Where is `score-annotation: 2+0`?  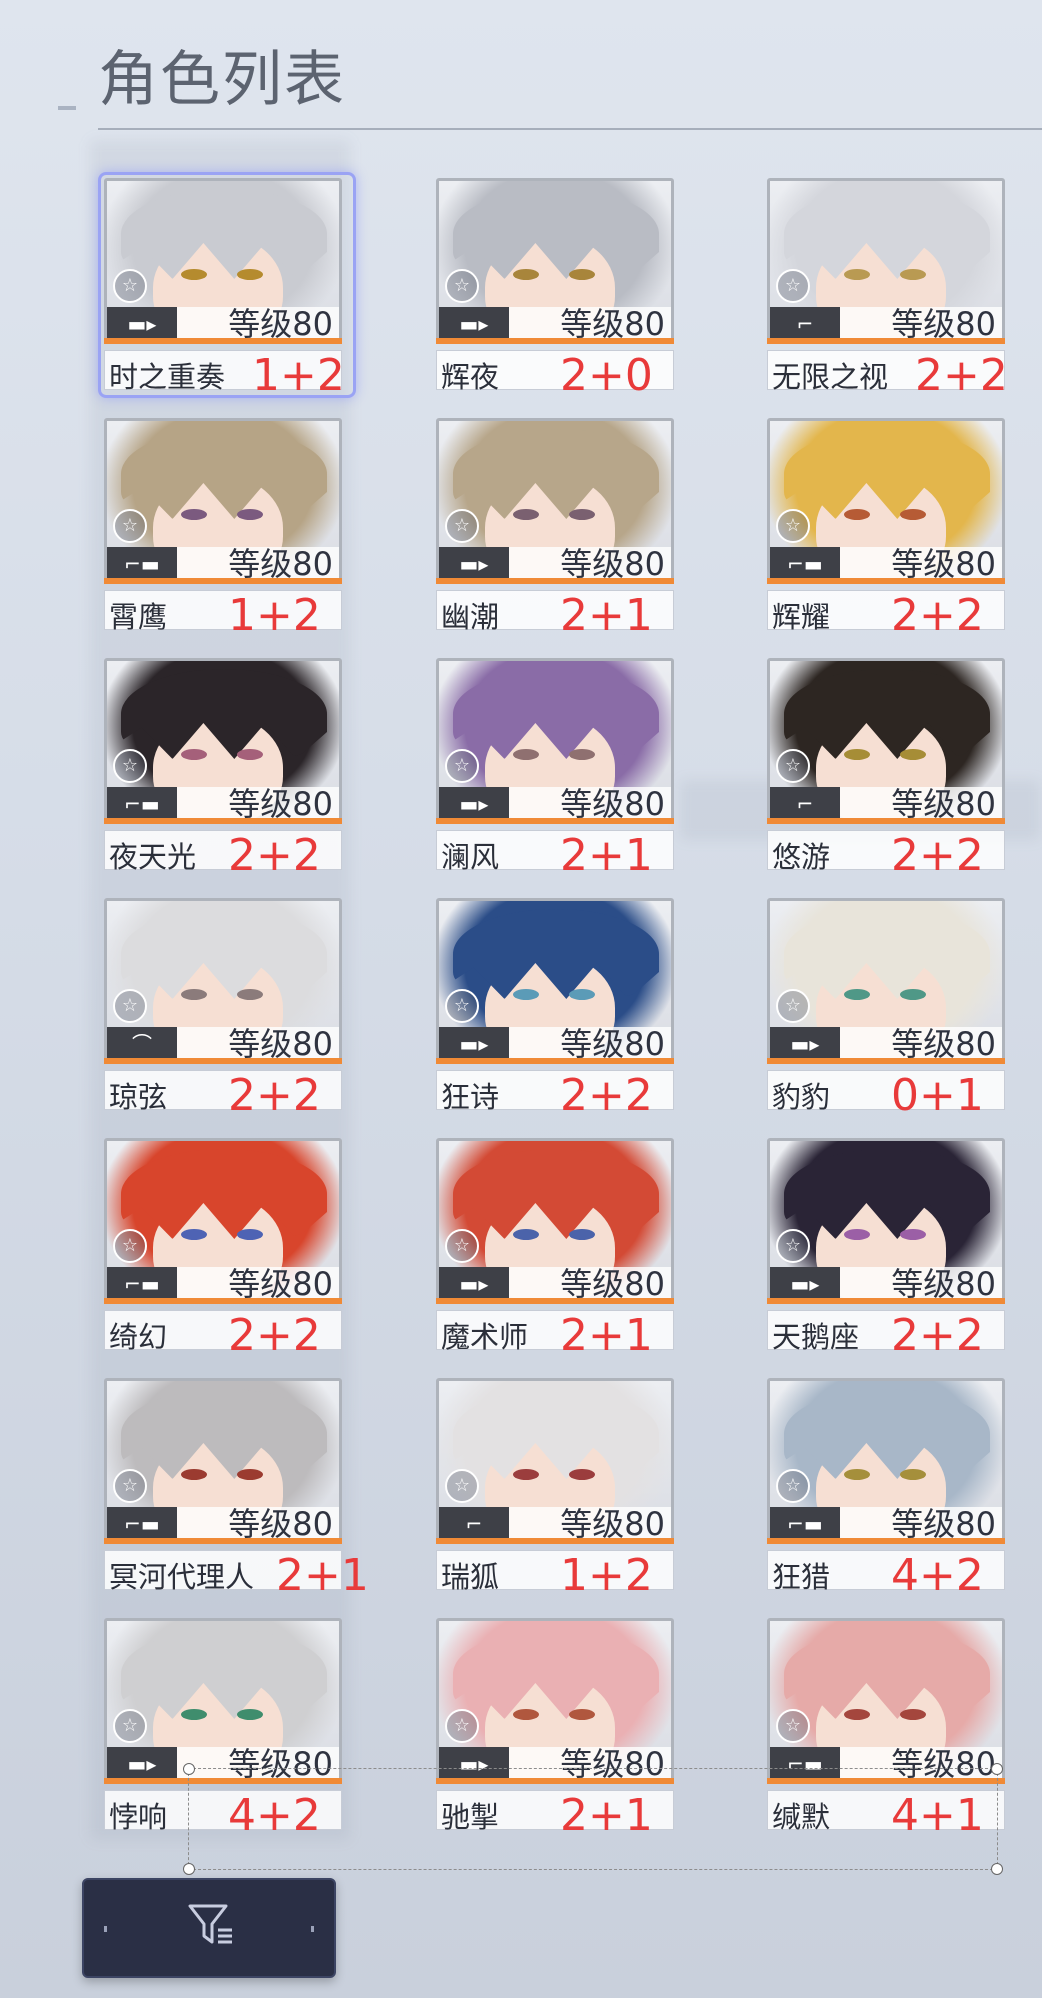 score-annotation: 2+0 is located at coordinates (606, 375).